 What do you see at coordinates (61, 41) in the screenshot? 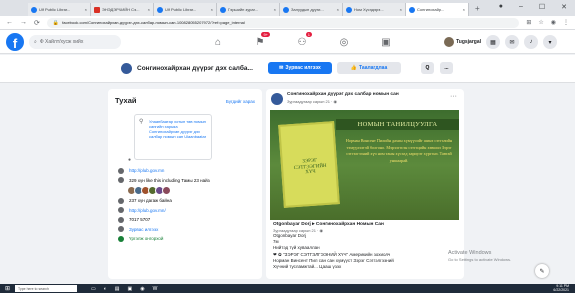
I see `search-placeholder: Ф Хайлт/хусж хийх` at bounding box center [61, 41].